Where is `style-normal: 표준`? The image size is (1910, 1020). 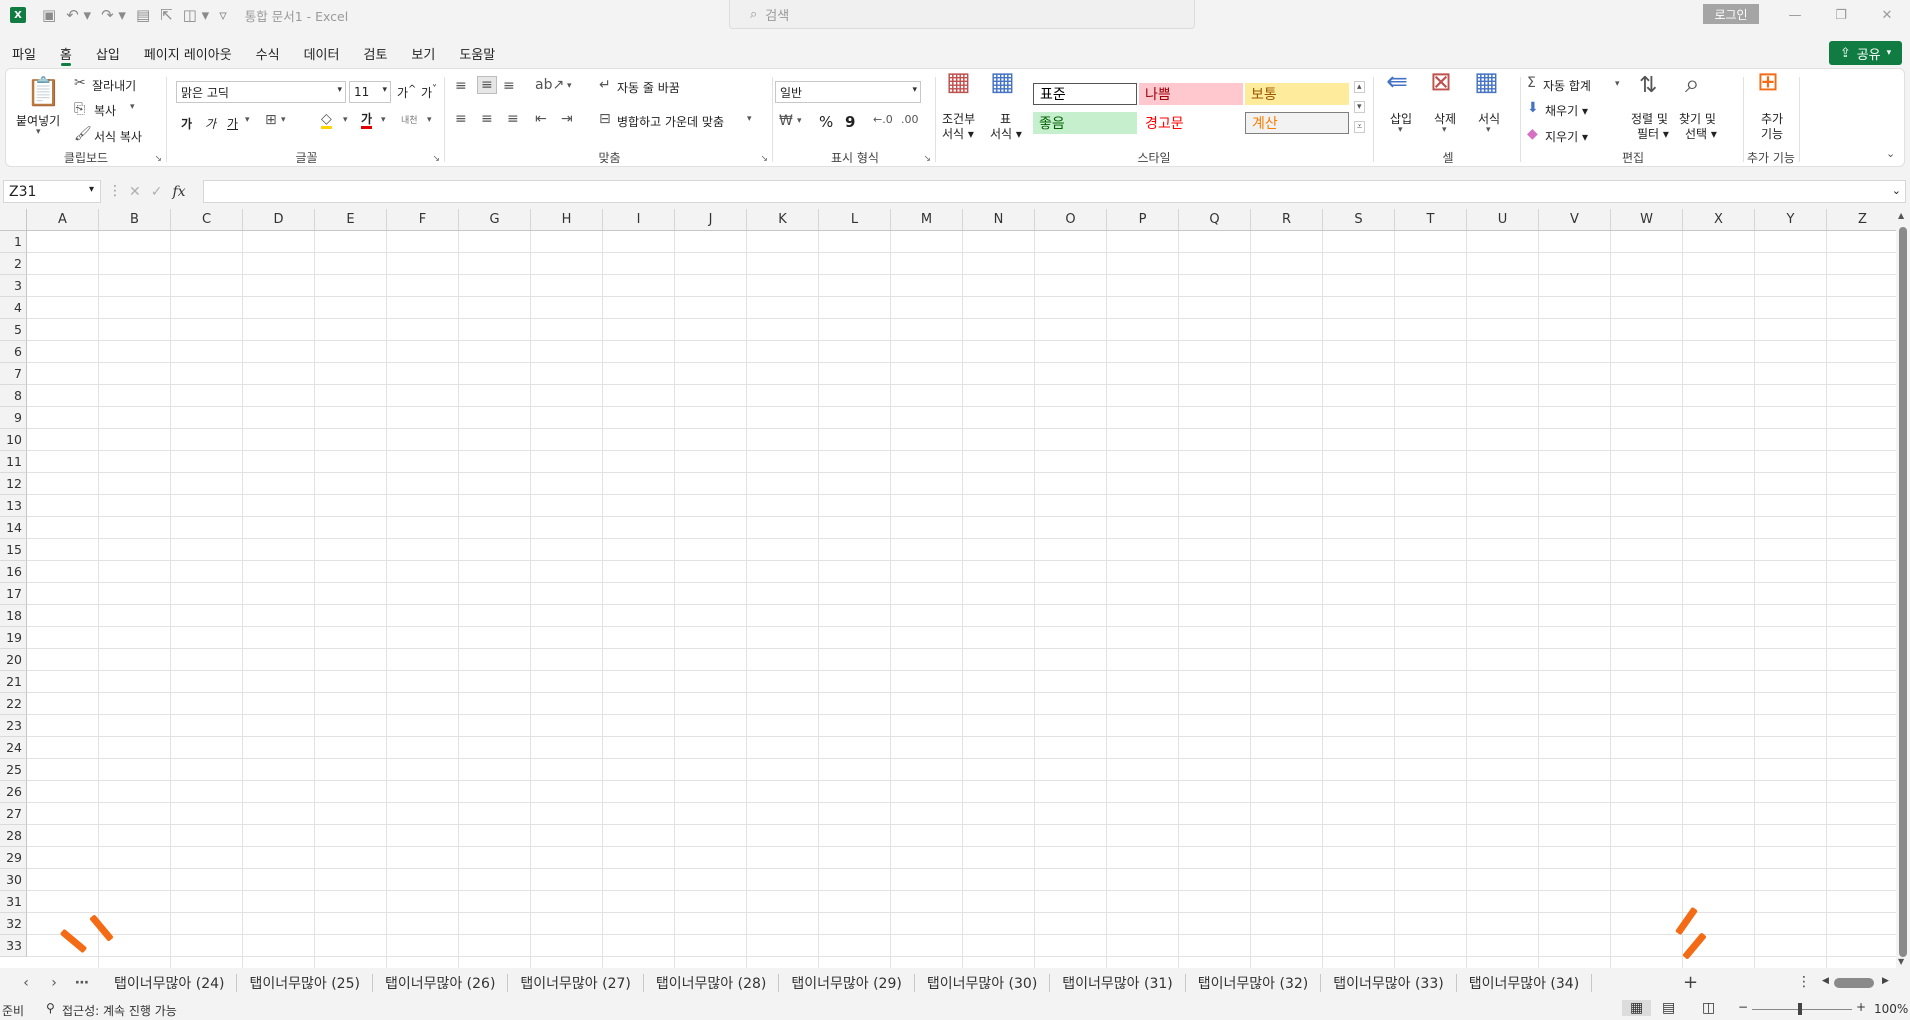
style-normal: 표준 is located at coordinates (1085, 94).